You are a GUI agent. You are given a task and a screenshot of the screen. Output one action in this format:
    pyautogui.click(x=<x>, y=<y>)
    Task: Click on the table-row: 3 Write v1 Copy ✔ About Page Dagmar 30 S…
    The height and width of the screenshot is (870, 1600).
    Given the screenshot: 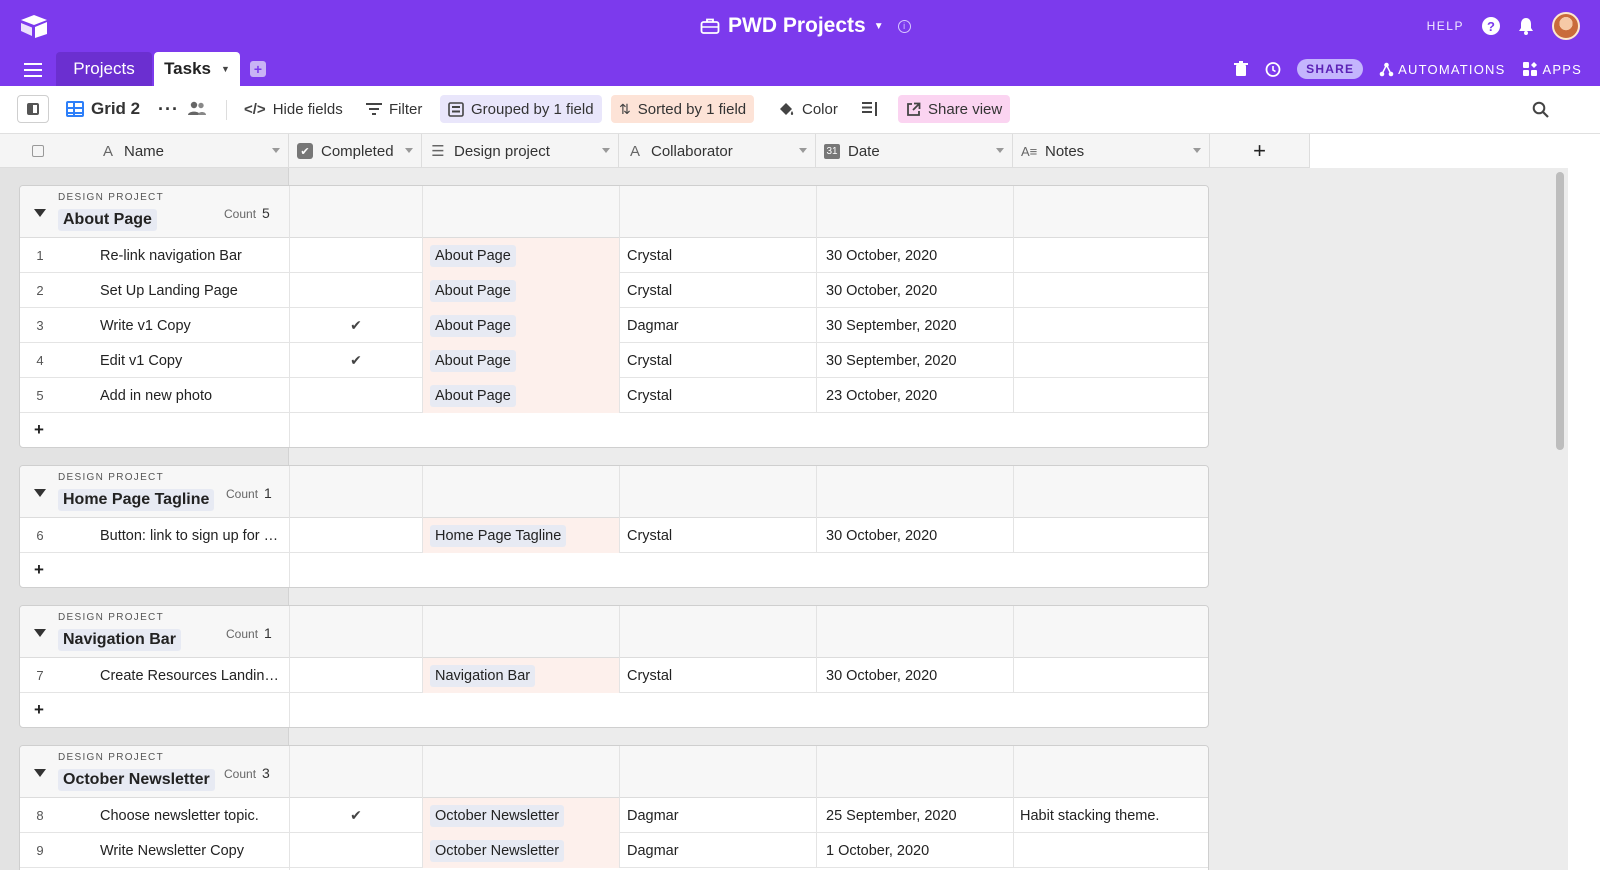 What is the action you would take?
    pyautogui.click(x=614, y=325)
    